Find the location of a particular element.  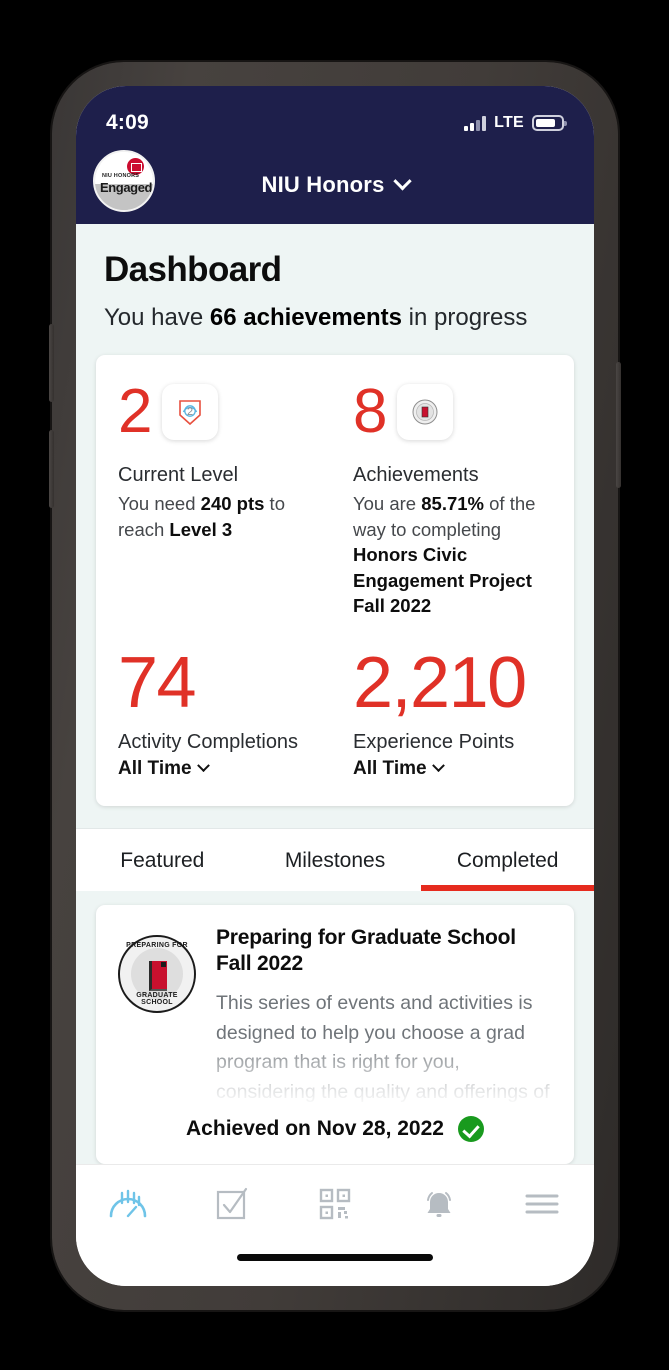

book-icon is located at coordinates (158, 975).